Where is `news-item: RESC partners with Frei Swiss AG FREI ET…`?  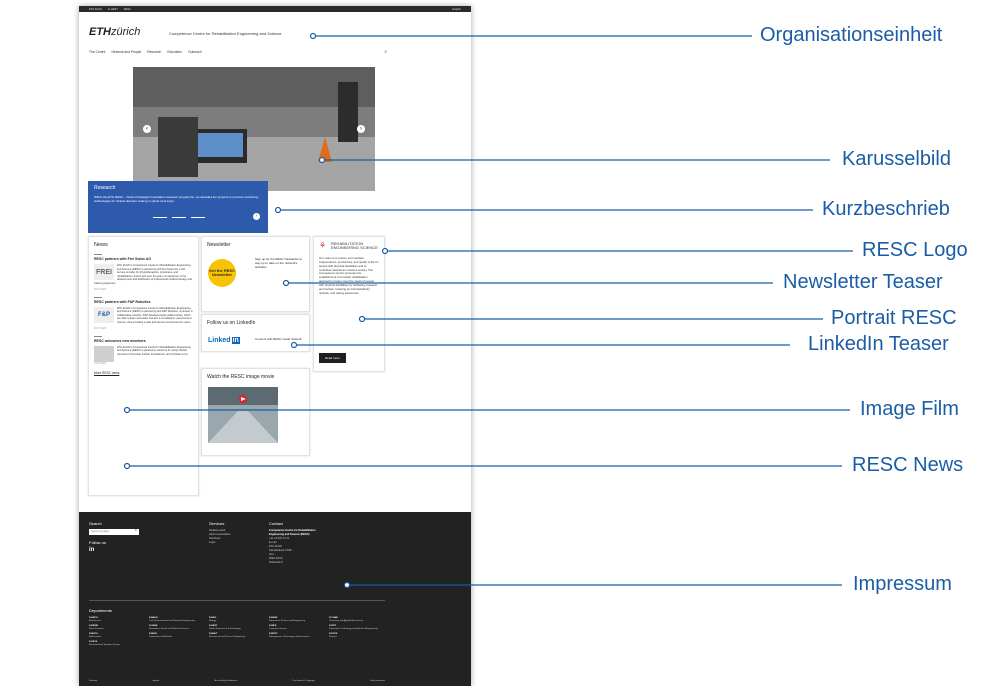 news-item: RESC partners with Frei Swiss AG FREI ET… is located at coordinates (143, 272).